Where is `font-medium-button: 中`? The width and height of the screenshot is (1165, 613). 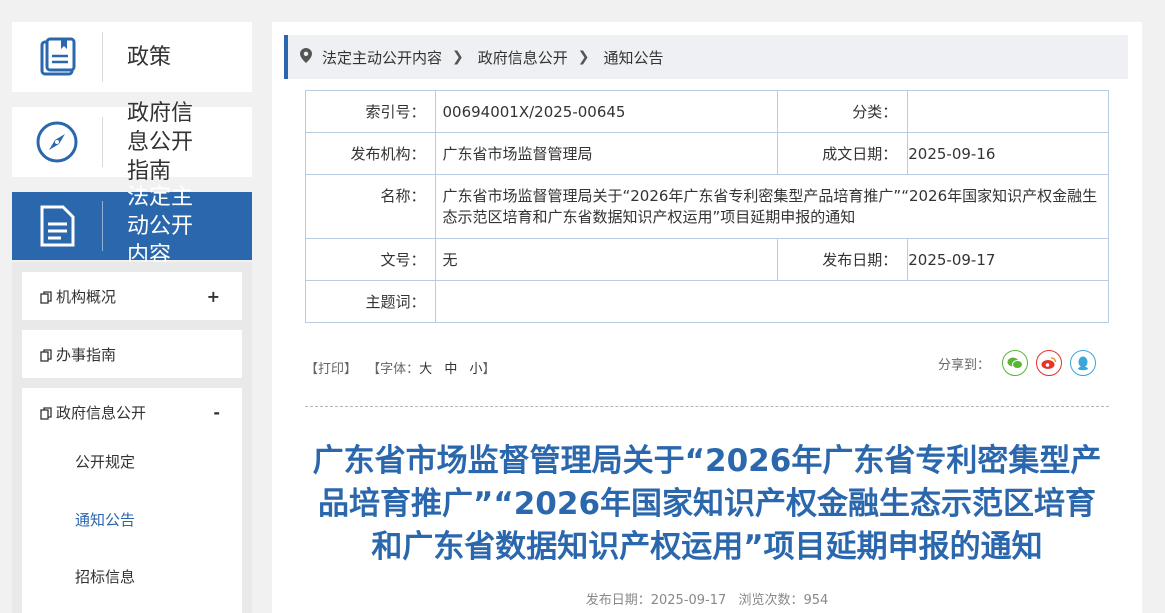 font-medium-button: 中 is located at coordinates (450, 369).